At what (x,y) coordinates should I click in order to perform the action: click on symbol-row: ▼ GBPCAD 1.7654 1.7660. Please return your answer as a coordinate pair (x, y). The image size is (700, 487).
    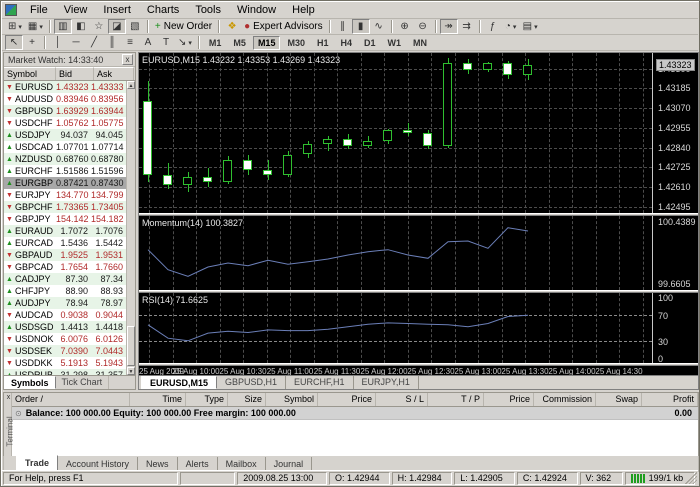
    Looking at the image, I should click on (65, 267).